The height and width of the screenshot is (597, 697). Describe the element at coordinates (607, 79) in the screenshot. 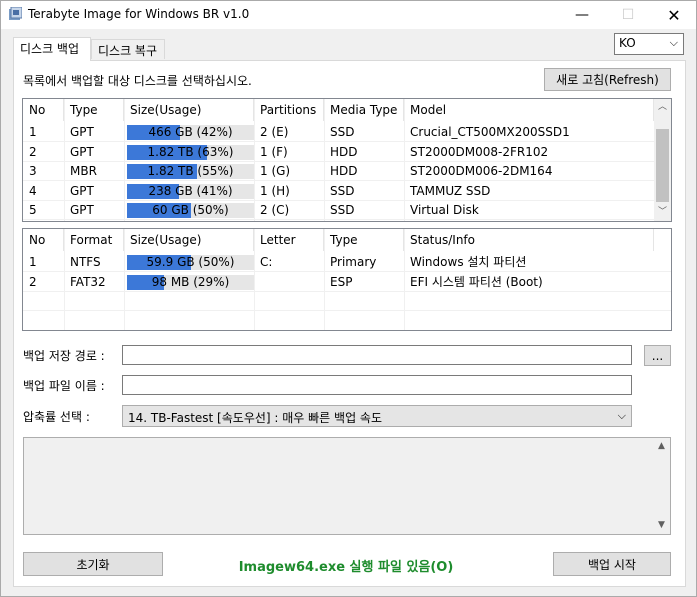

I see `refresh-button: 새로 고침(Refresh)` at that location.